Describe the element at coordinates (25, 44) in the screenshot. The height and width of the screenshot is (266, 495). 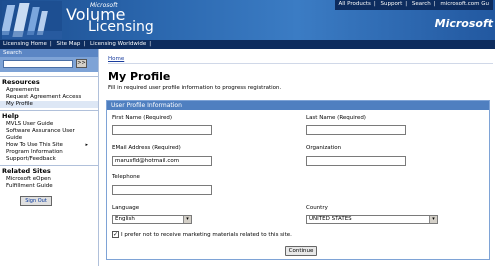
I see `nav-licensing-home: Licensing Home` at that location.